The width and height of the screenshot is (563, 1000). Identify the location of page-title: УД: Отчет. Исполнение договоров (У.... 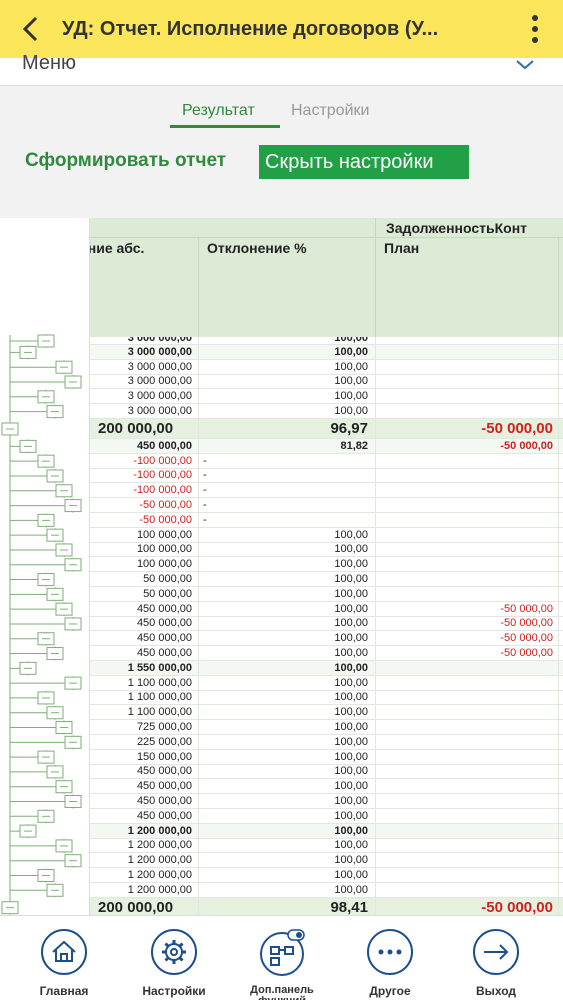
(250, 28).